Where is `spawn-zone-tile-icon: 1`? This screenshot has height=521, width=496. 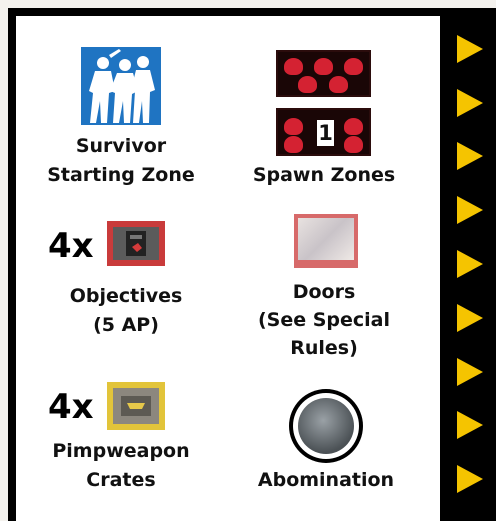
spawn-zone-tile-icon: 1 is located at coordinates (323, 132).